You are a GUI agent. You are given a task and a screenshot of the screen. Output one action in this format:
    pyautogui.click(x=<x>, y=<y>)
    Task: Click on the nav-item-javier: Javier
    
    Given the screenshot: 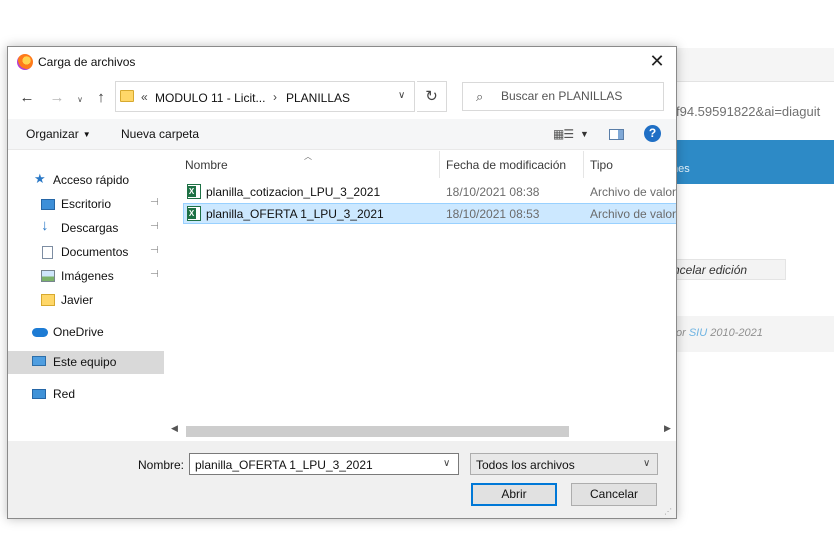 What is the action you would take?
    pyautogui.click(x=86, y=300)
    